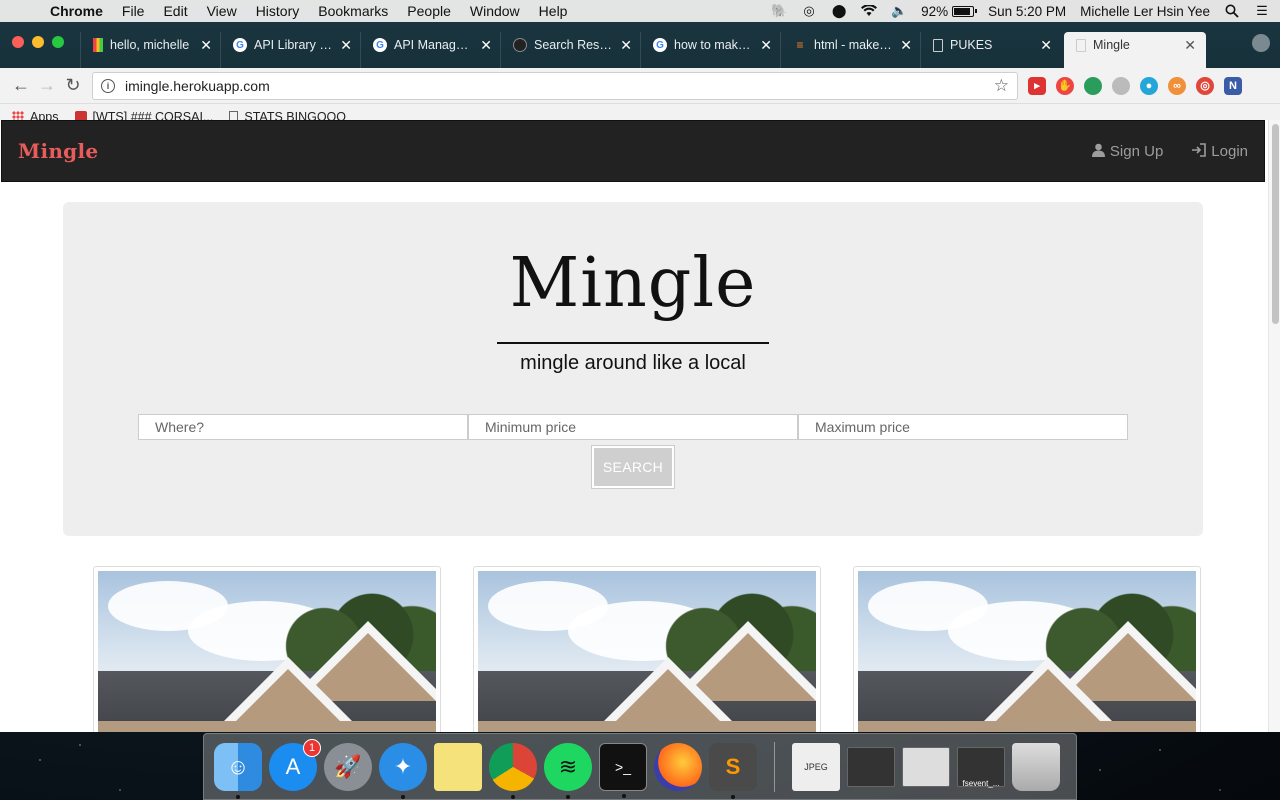  I want to click on menu-help: Help, so click(553, 11).